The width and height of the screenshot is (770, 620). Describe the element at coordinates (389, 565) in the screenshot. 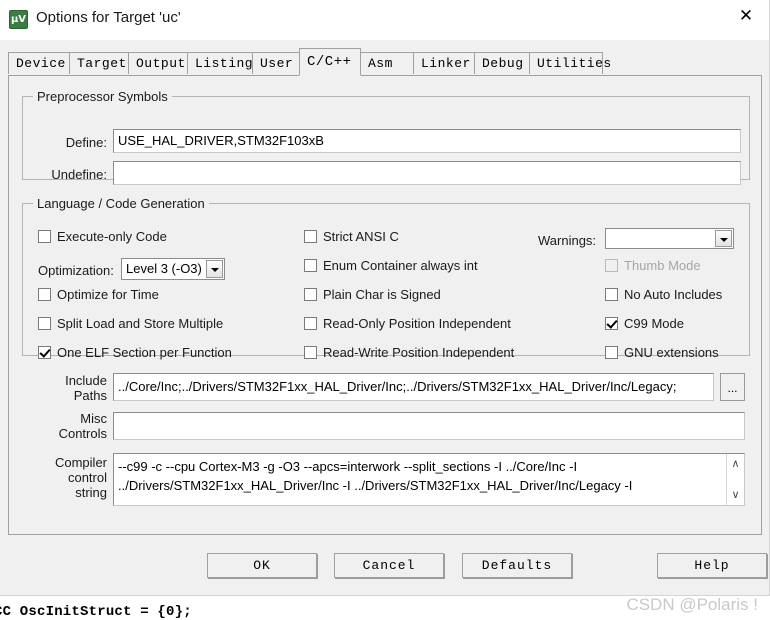

I see `cancel-button: Cancel` at that location.